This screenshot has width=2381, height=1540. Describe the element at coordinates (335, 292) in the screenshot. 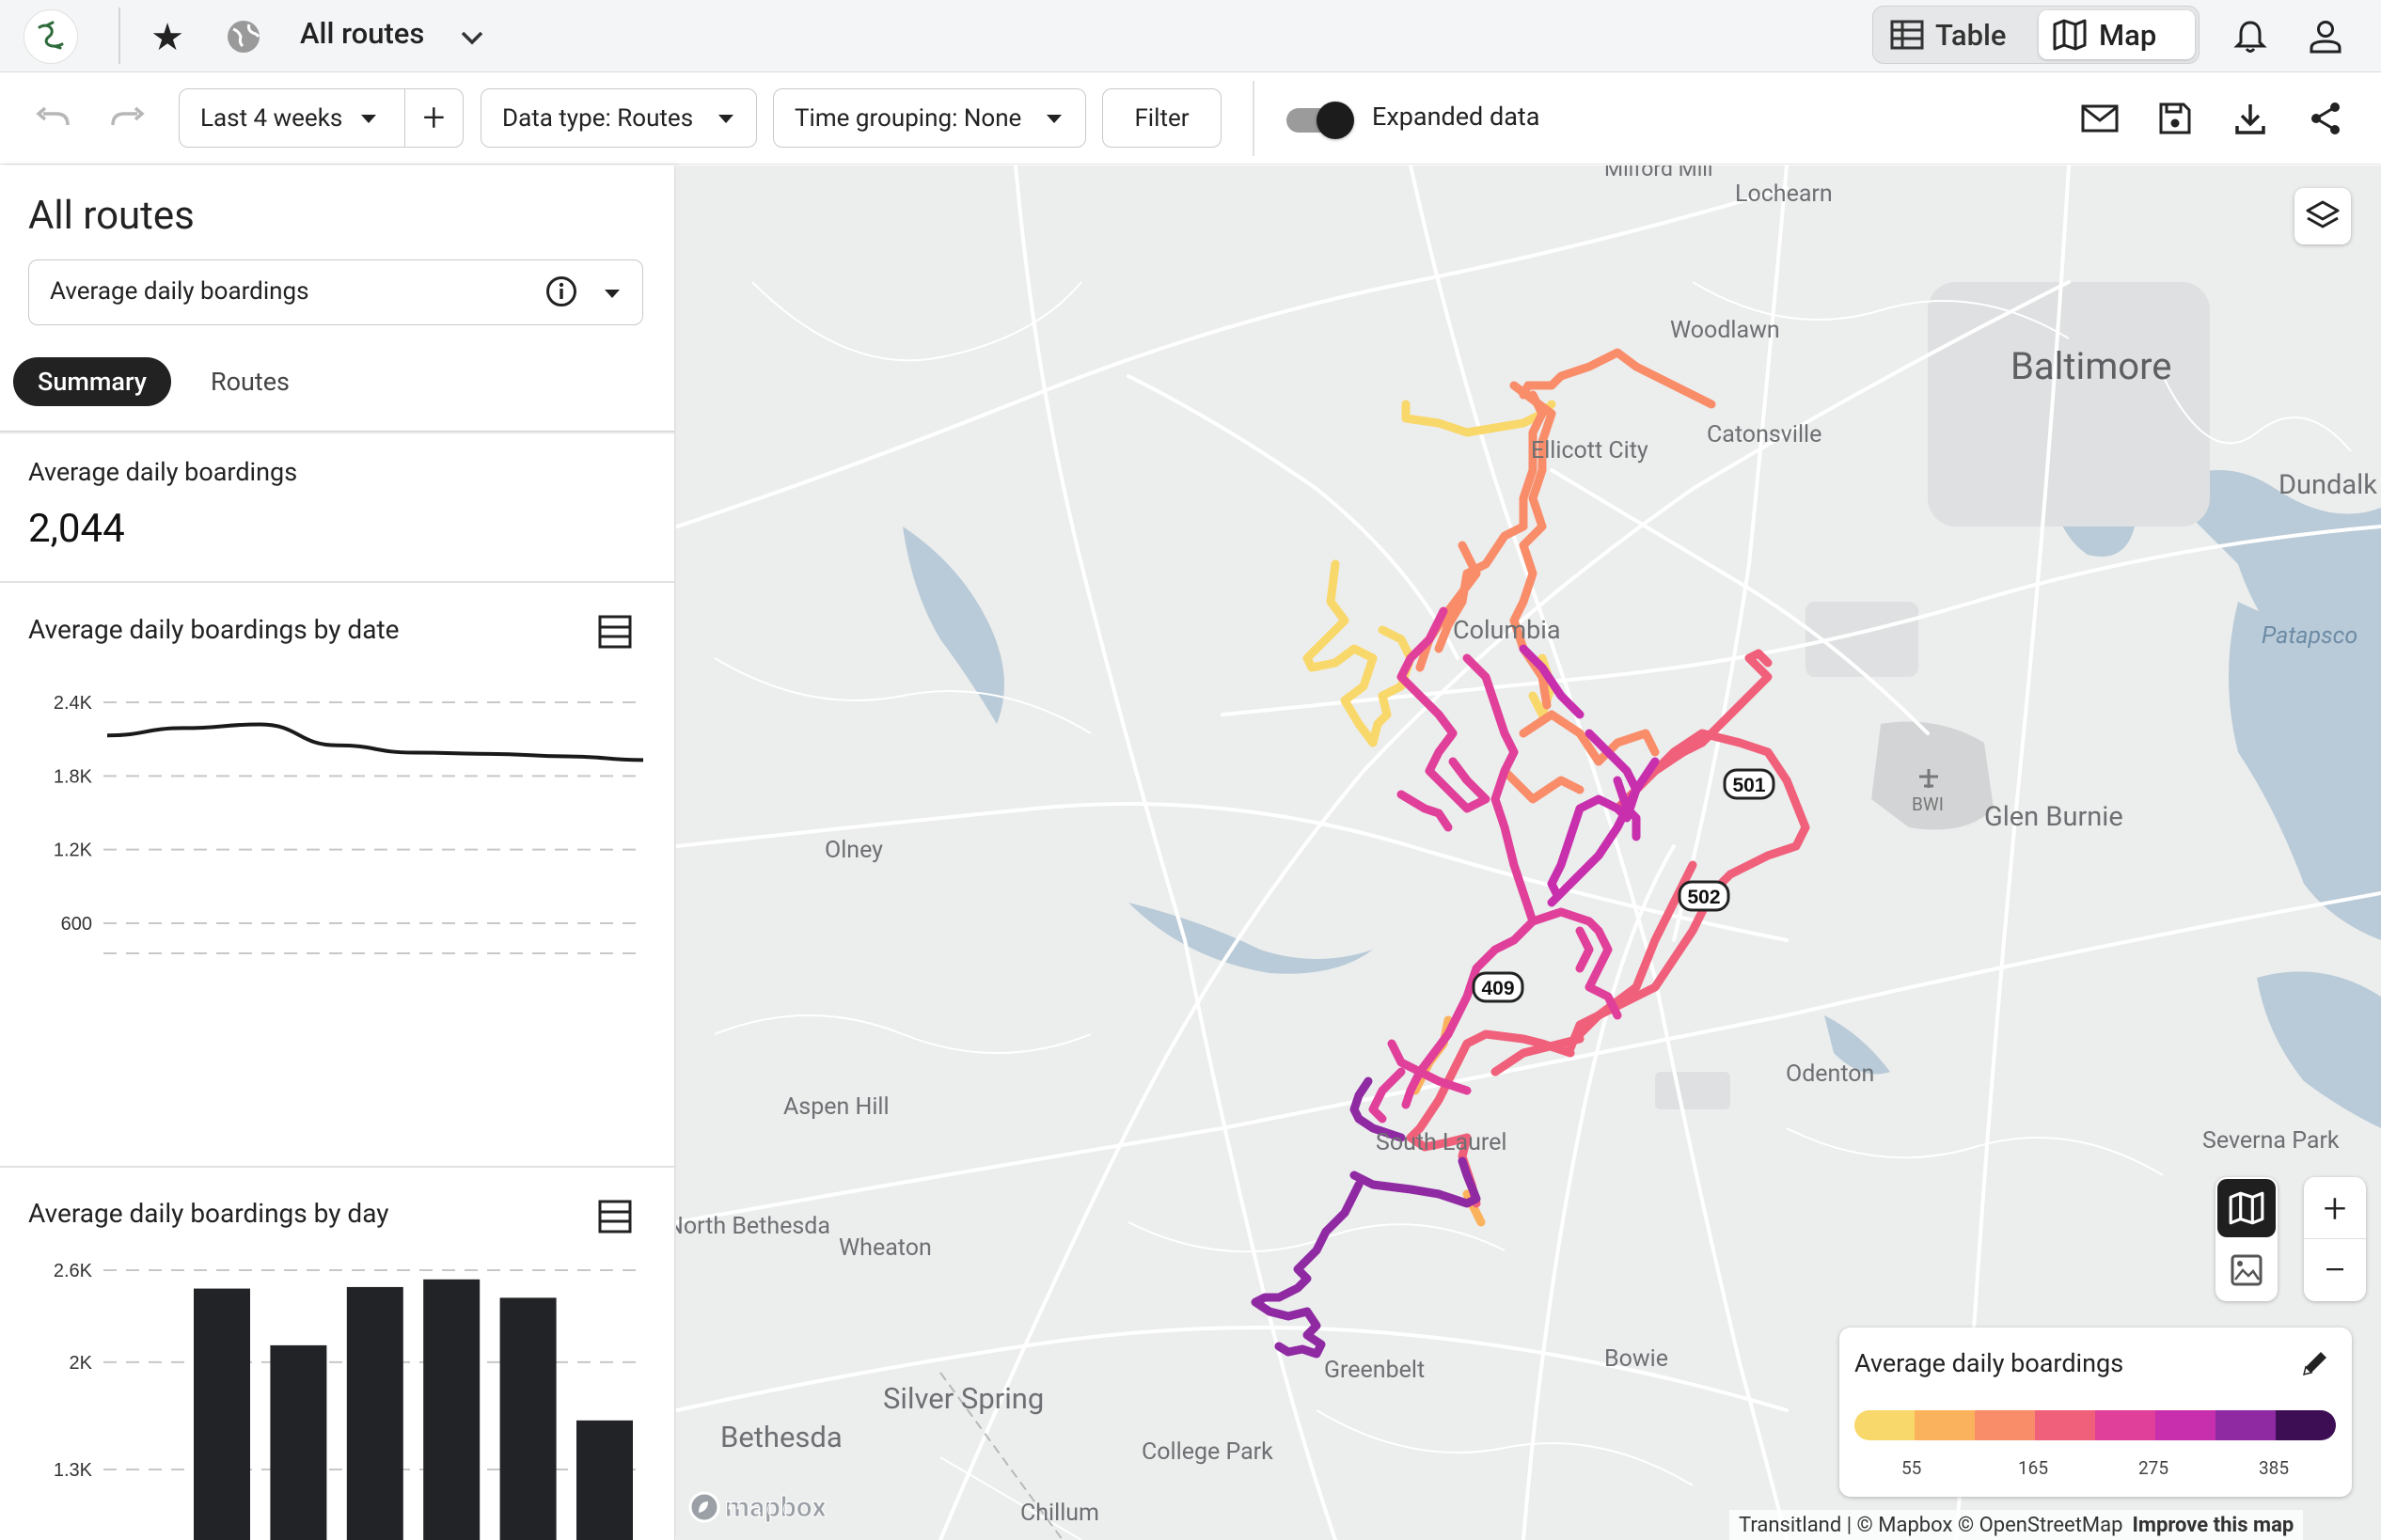

I see `metric-select: Average daily boardings` at that location.